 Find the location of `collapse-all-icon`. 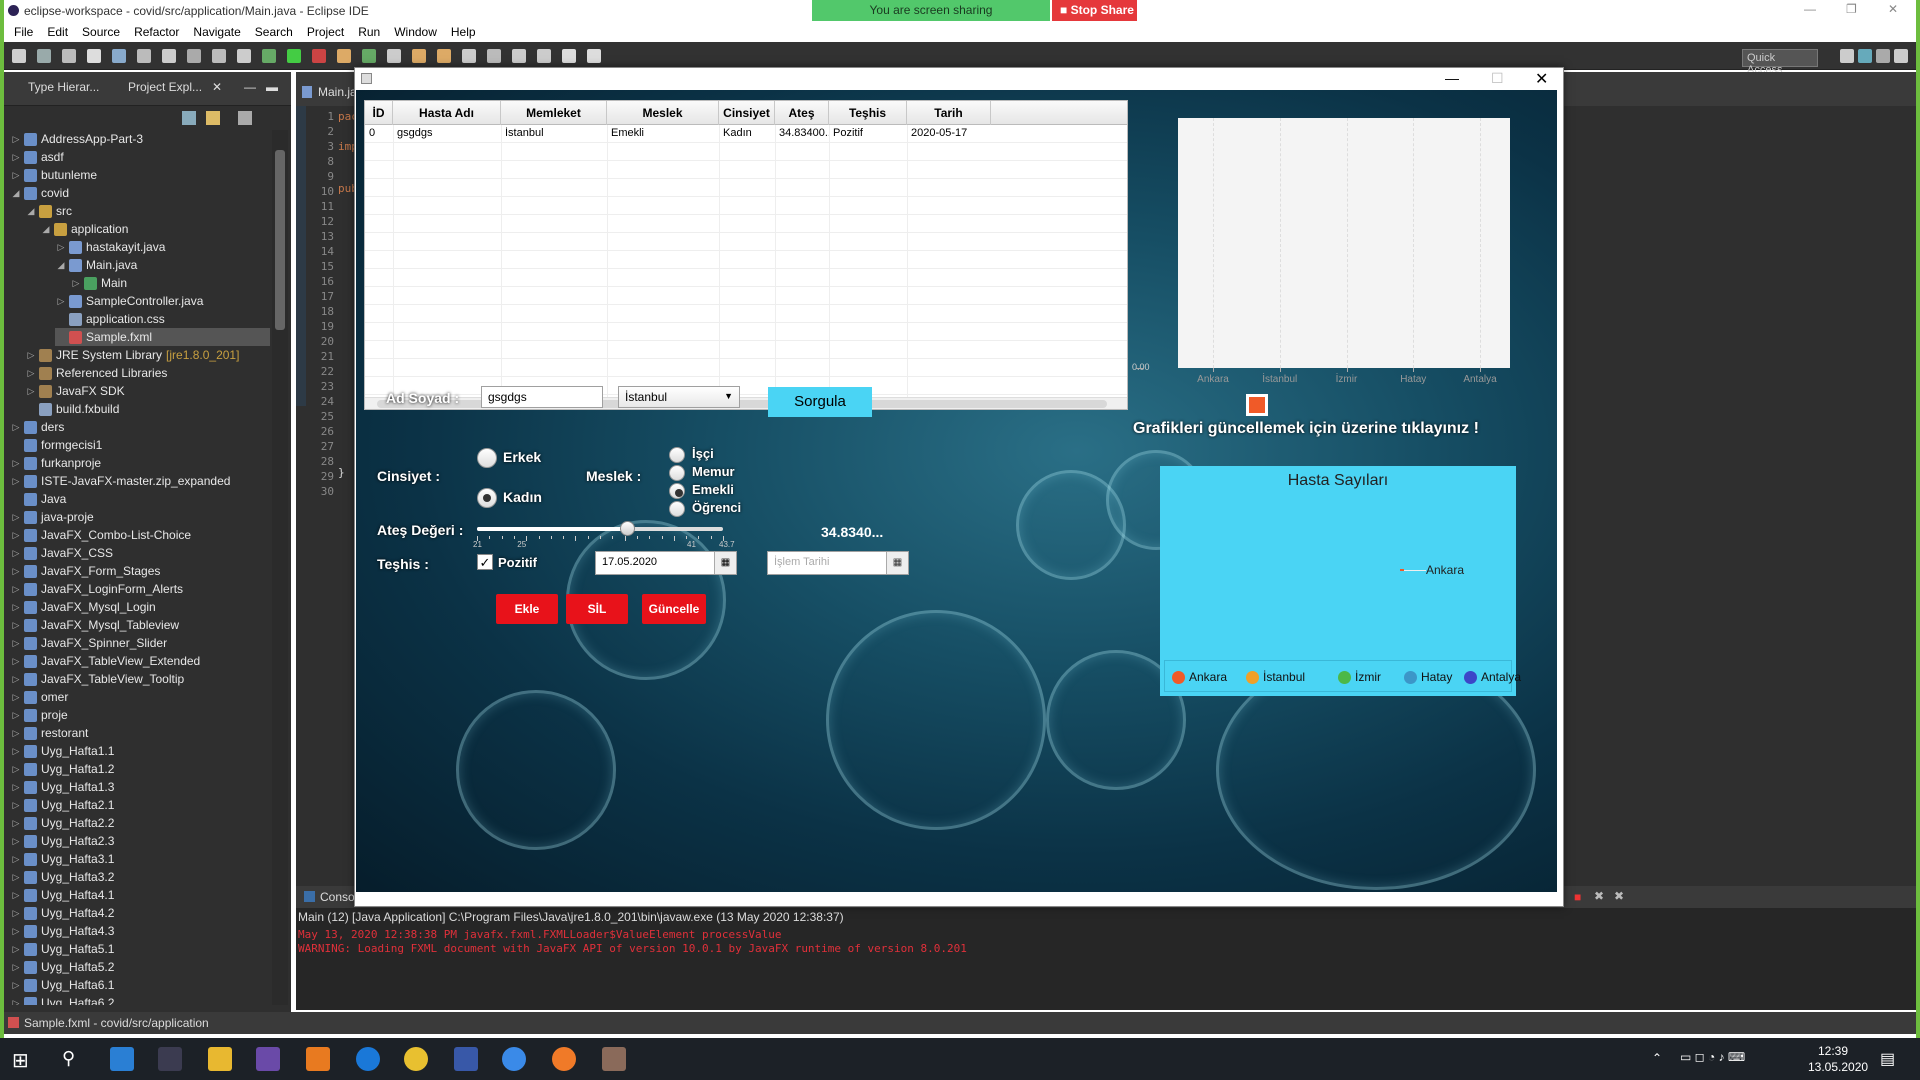

collapse-all-icon is located at coordinates (189, 118).